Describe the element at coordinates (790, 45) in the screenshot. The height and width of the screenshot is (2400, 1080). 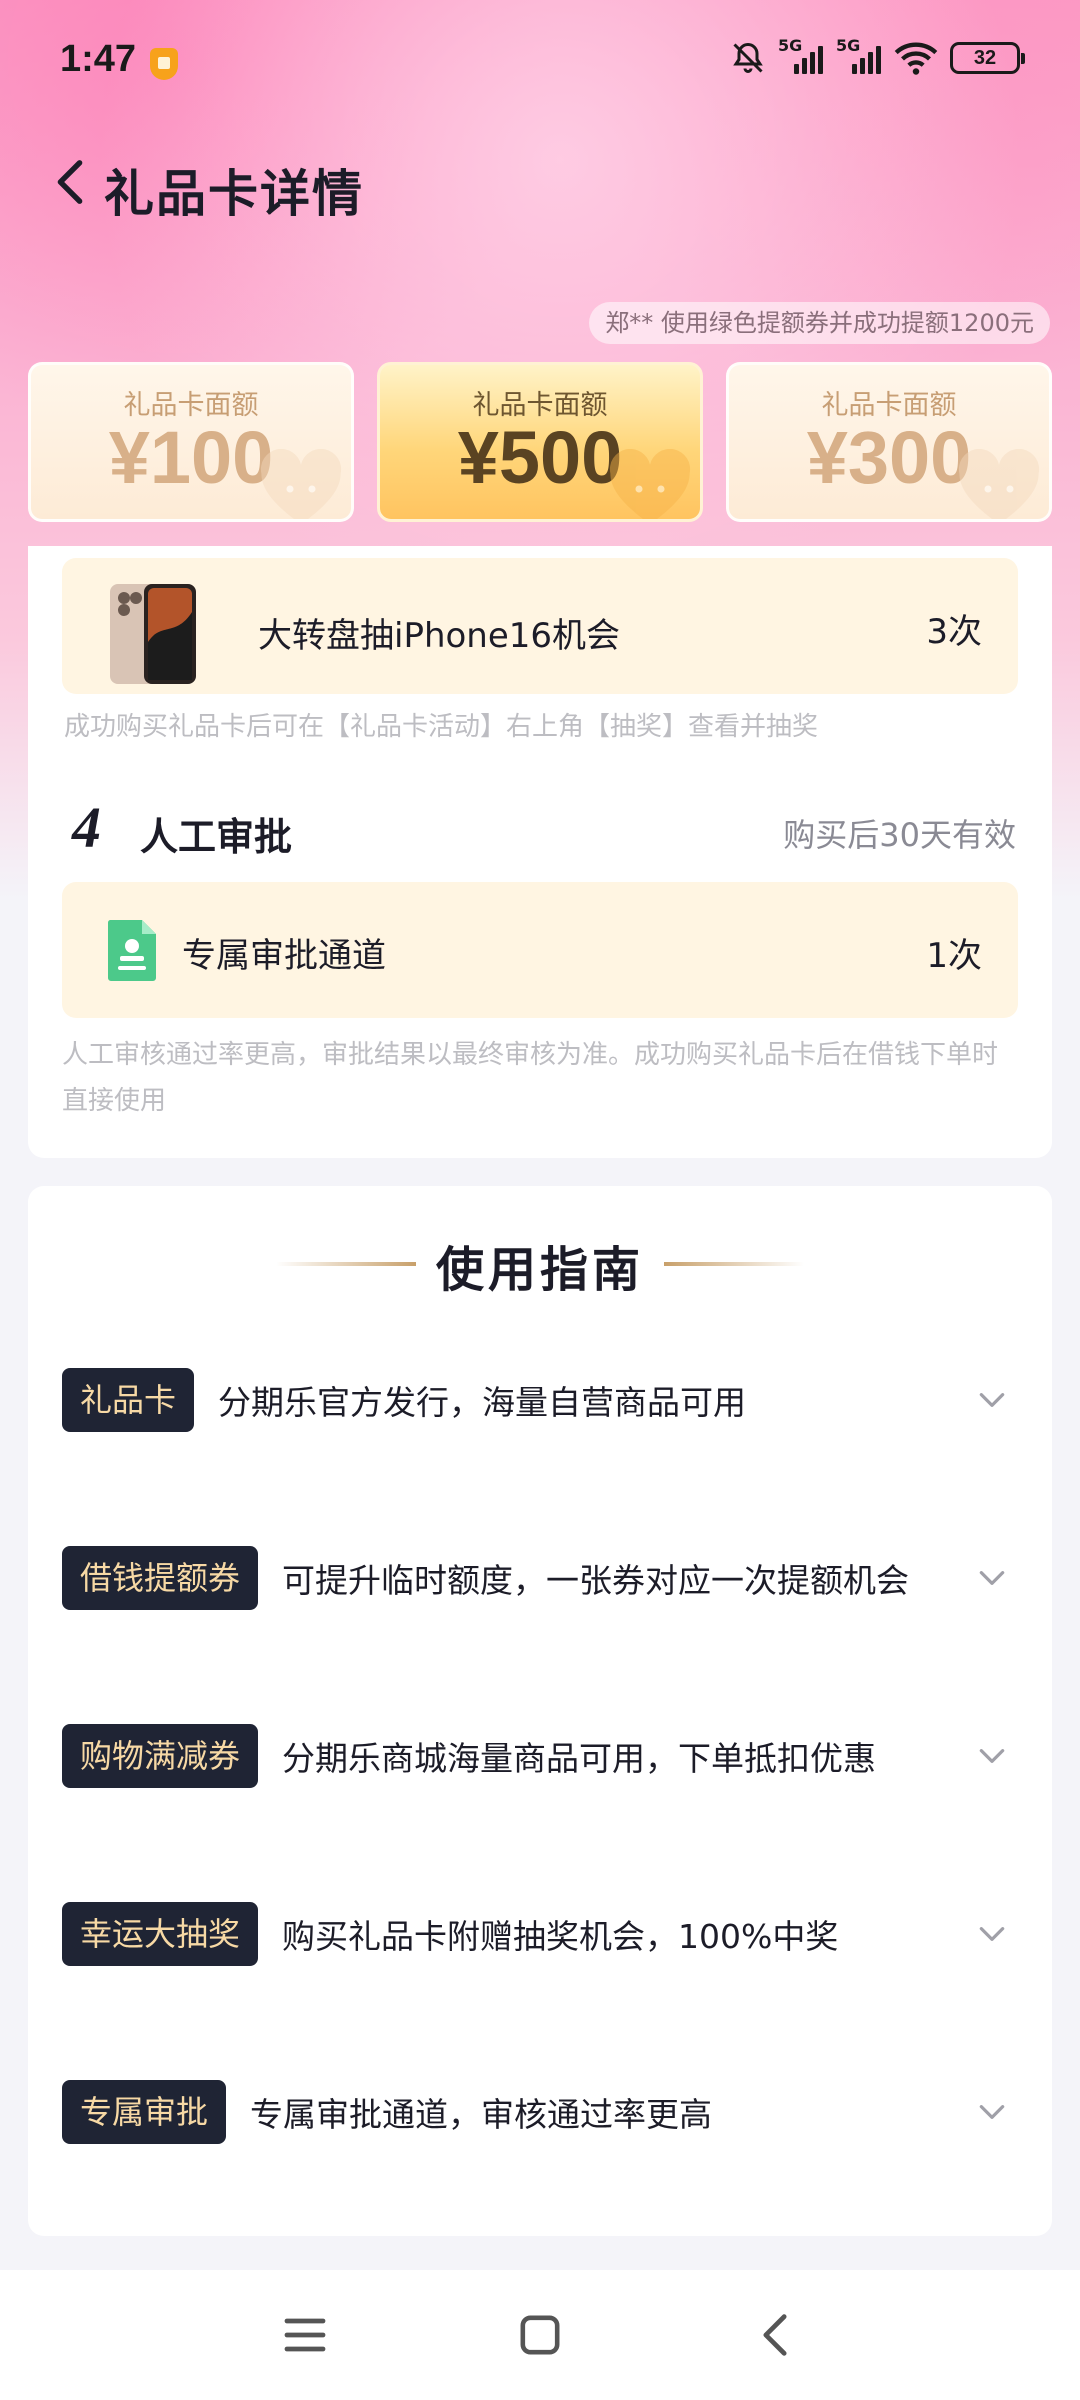
I see `network-label-1: 5G` at that location.